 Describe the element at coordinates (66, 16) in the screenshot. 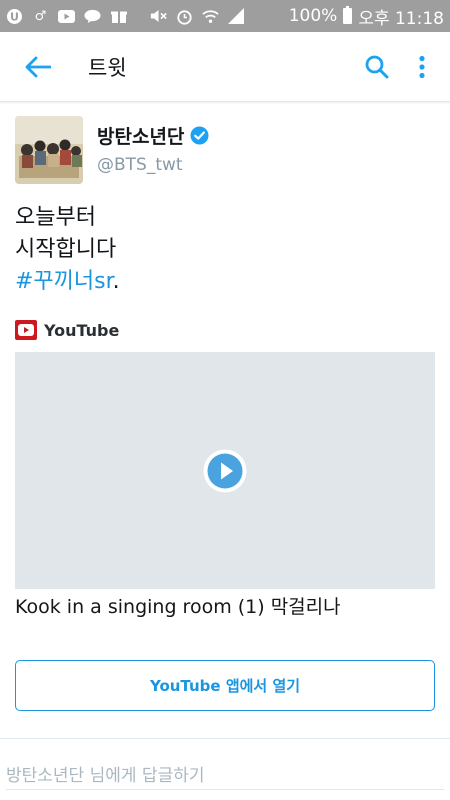

I see `youtube-icon` at that location.